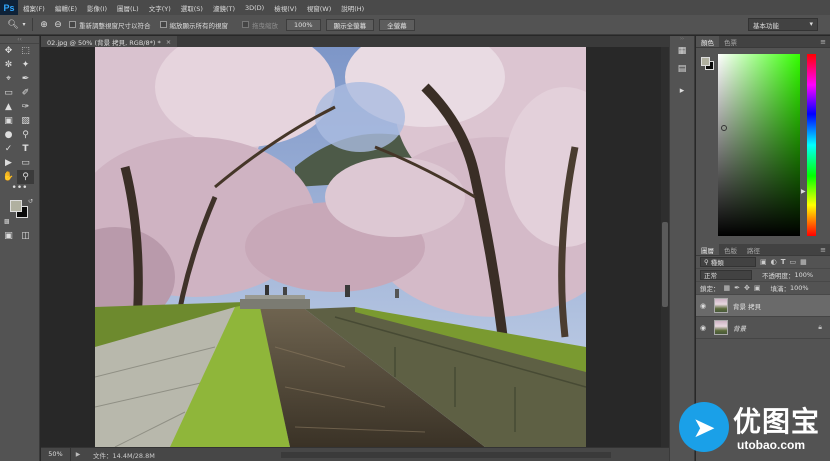  Describe the element at coordinates (160, 8) in the screenshot. I see `menu-type: 文字(Y)` at that location.